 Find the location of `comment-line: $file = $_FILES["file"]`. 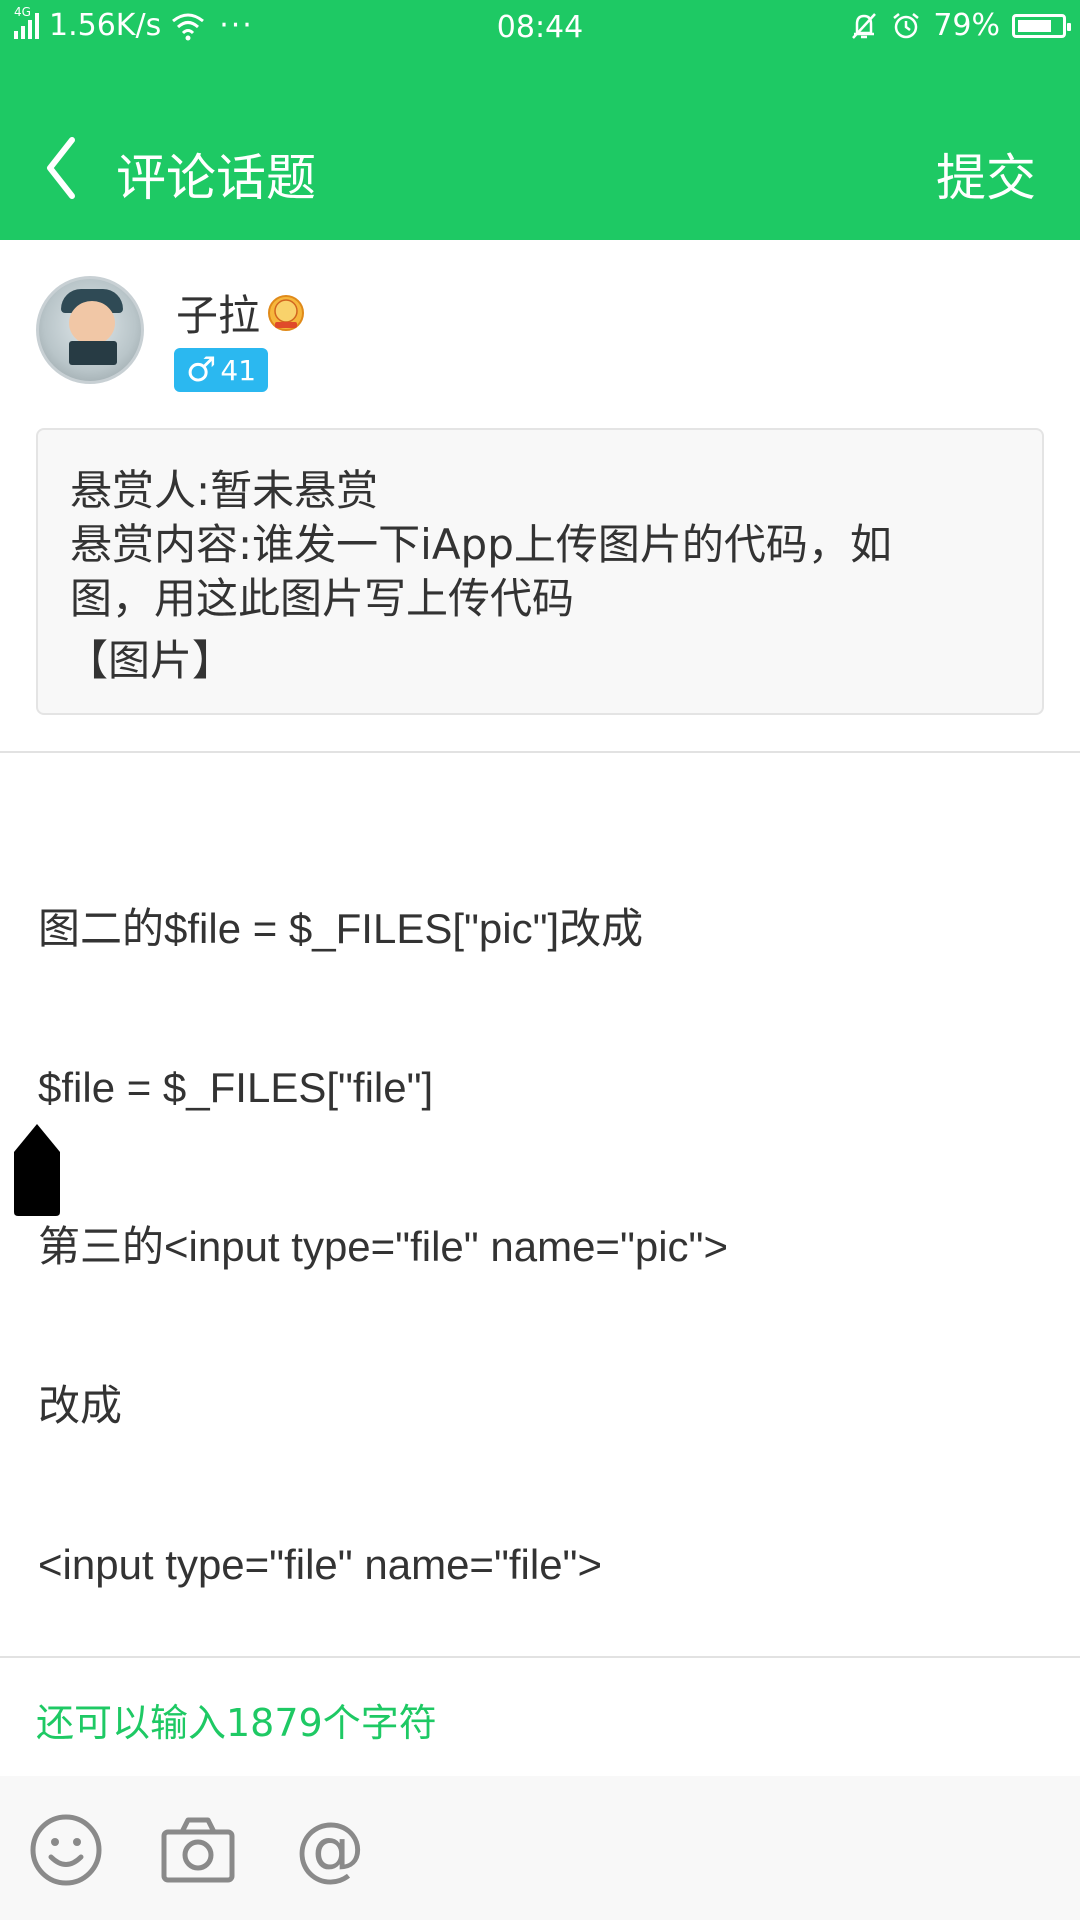

comment-line: $file = $_FILES["file"] is located at coordinates (236, 1087).